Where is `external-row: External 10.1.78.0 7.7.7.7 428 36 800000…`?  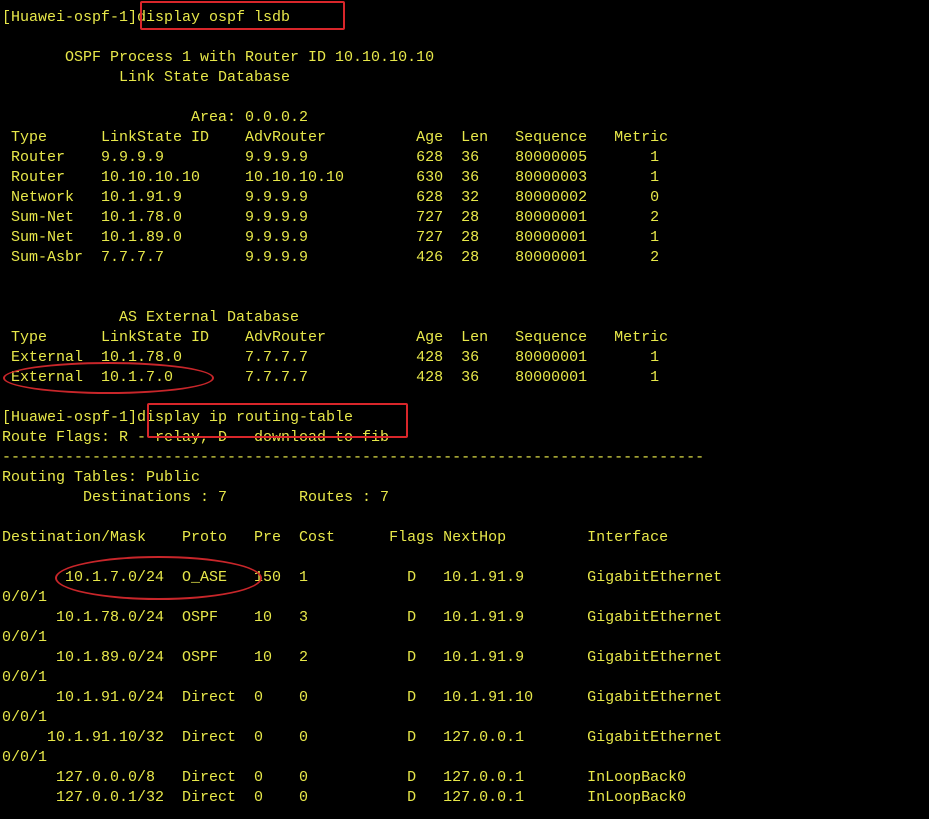 external-row: External 10.1.78.0 7.7.7.7 428 36 800000… is located at coordinates (331, 357).